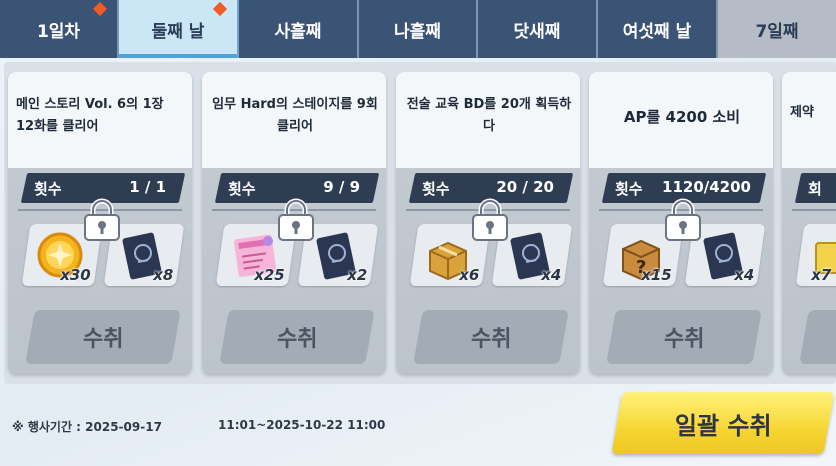 The image size is (836, 466). What do you see at coordinates (90, 115) in the screenshot?
I see `mission-title: 메인 스토리 Vol. 6의 1장 12화를 클리어` at bounding box center [90, 115].